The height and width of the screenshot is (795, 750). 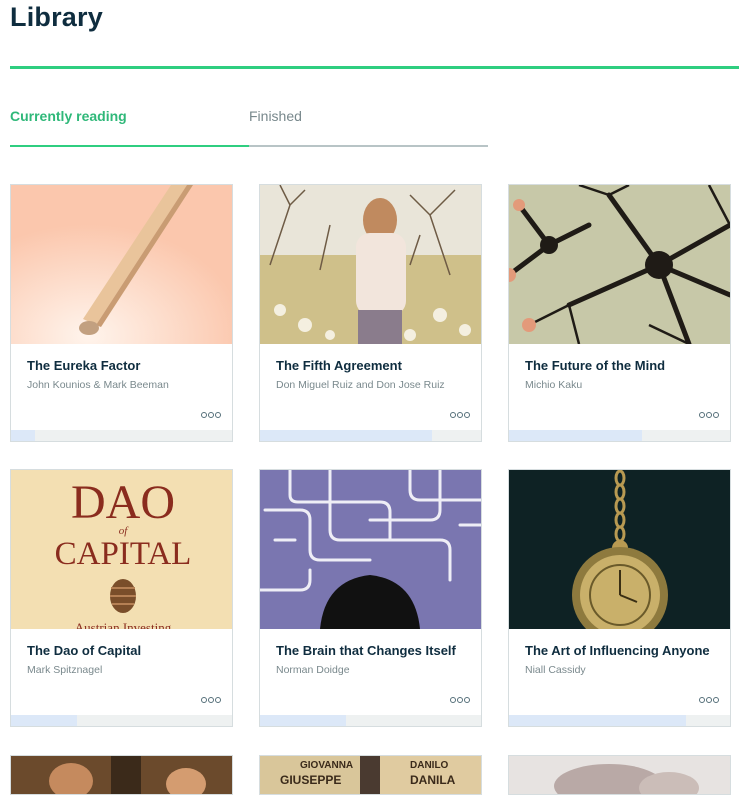 What do you see at coordinates (360, 385) in the screenshot?
I see `book-author: Don Miguel Ruiz and Don Jose Ruiz` at bounding box center [360, 385].